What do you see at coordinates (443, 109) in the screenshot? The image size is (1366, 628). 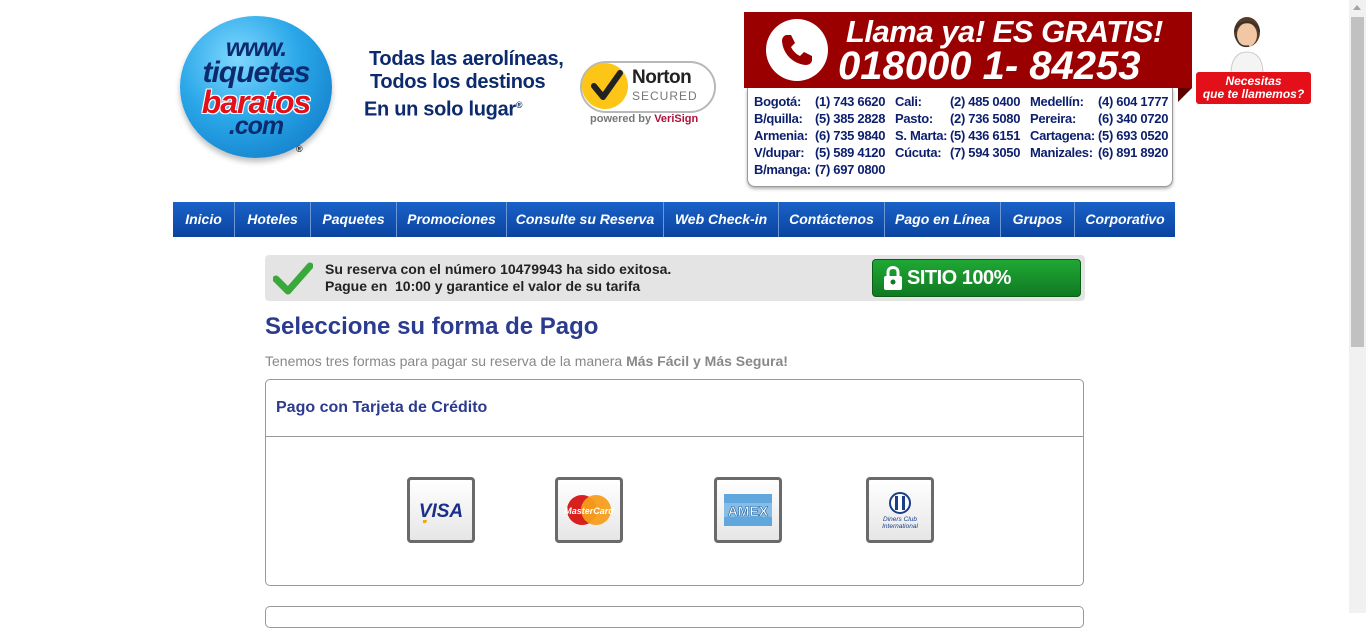 I see `tagline-line-3: En un solo lugar®` at bounding box center [443, 109].